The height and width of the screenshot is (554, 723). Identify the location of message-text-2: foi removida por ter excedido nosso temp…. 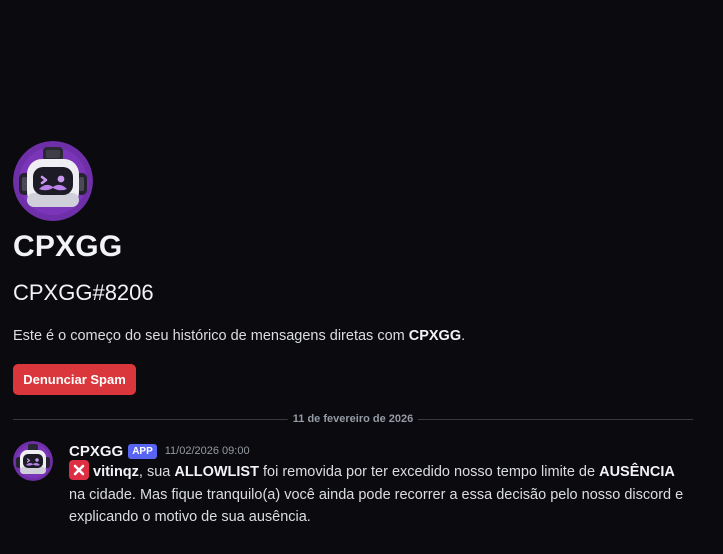
(429, 472).